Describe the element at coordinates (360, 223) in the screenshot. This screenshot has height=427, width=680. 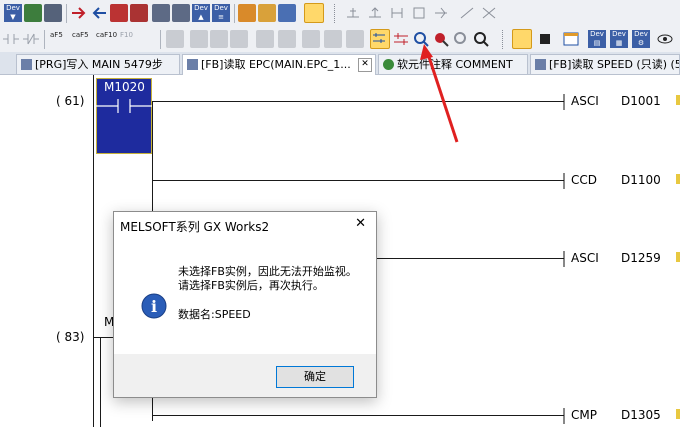
I see `close-icon: ✕` at that location.